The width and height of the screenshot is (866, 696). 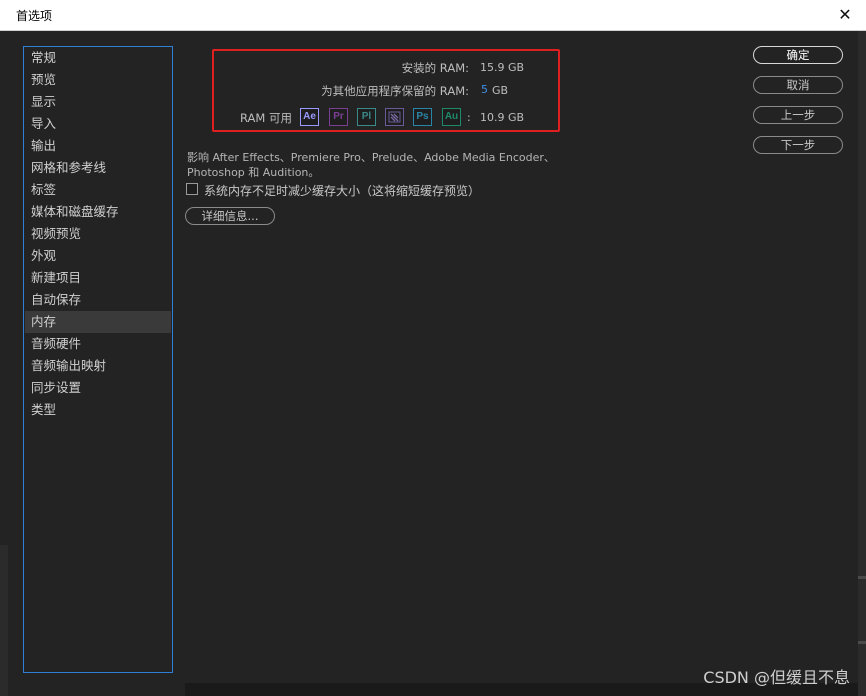 I want to click on close-icon: ✕, so click(x=845, y=15).